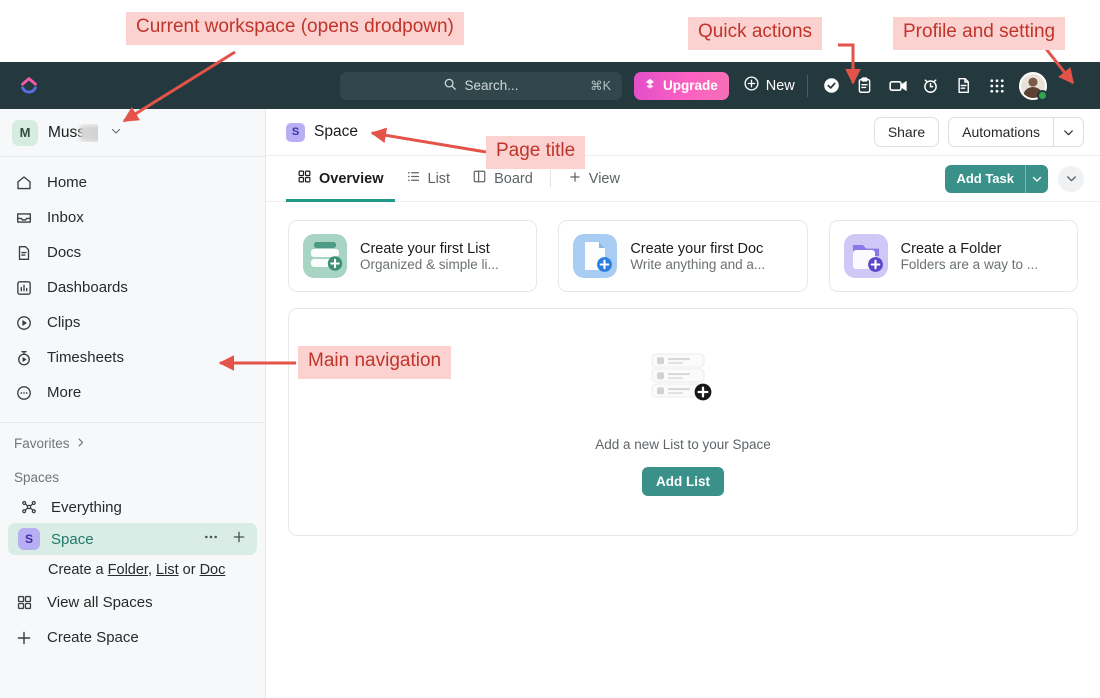 The width and height of the screenshot is (1100, 698). What do you see at coordinates (985, 178) in the screenshot?
I see `add-task-label: Add Task` at bounding box center [985, 178].